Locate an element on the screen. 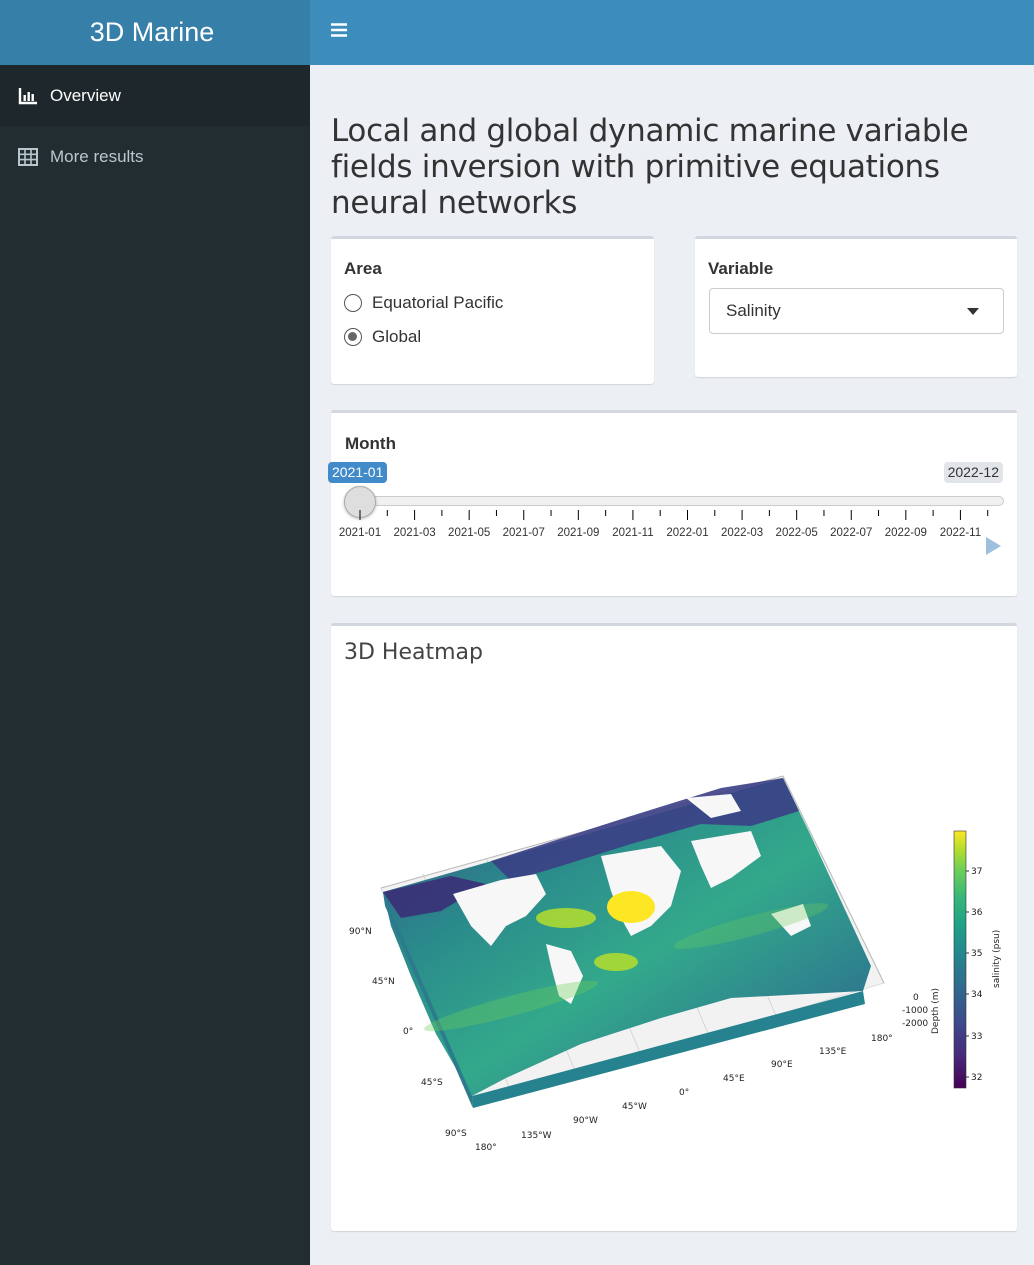 The height and width of the screenshot is (1265, 1034). variable-box: Variable Salinity is located at coordinates (856, 306).